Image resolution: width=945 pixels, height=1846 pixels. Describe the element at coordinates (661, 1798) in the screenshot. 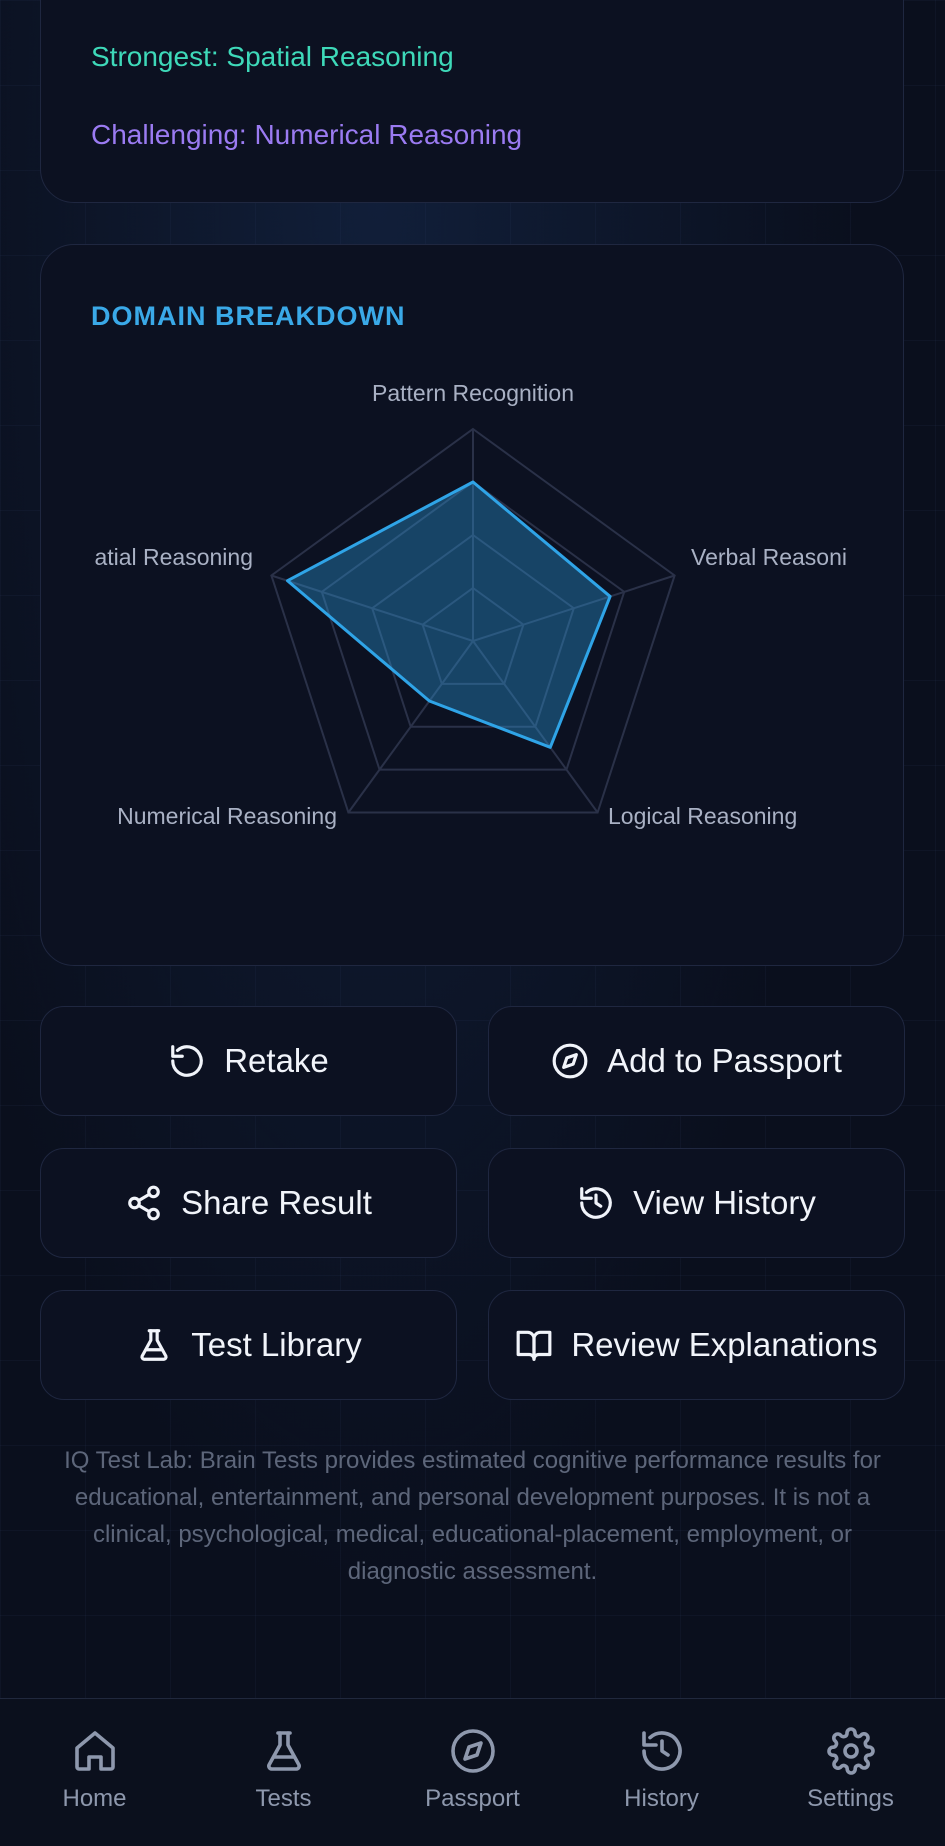

I see `nav-history-label: History` at that location.